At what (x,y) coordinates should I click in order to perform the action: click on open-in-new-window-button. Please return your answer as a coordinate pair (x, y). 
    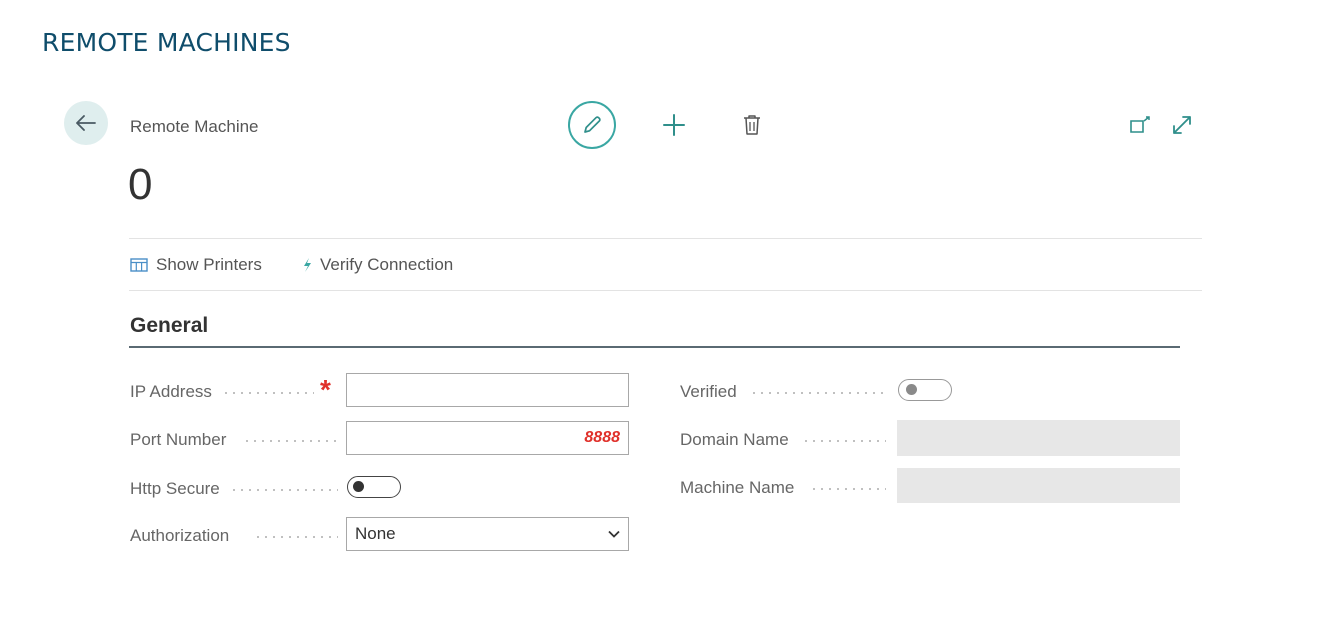
    Looking at the image, I should click on (1140, 125).